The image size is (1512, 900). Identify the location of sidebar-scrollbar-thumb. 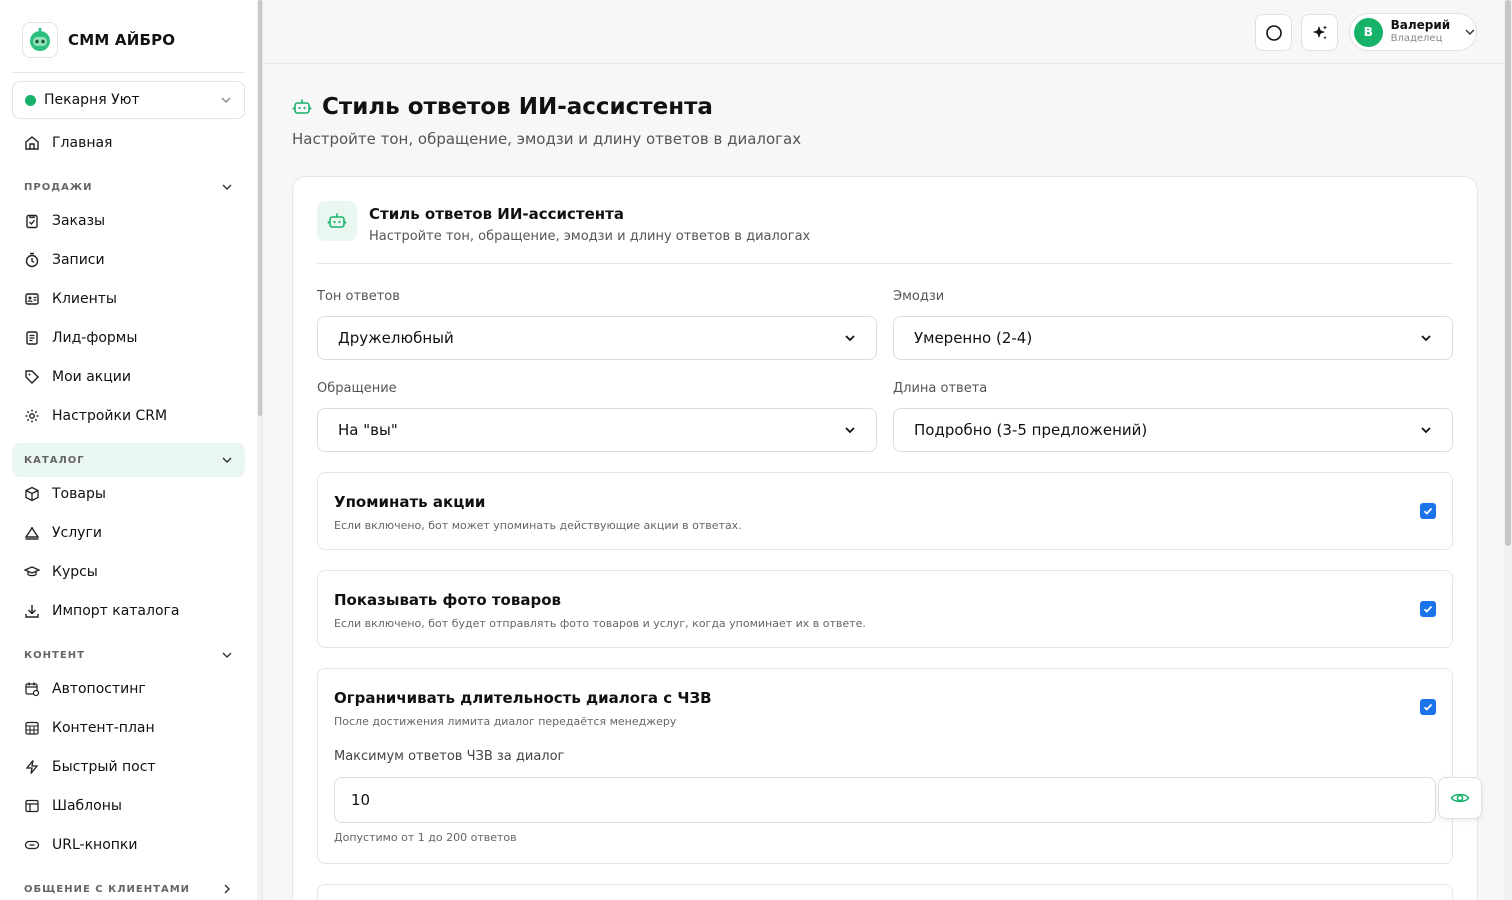
(260, 208).